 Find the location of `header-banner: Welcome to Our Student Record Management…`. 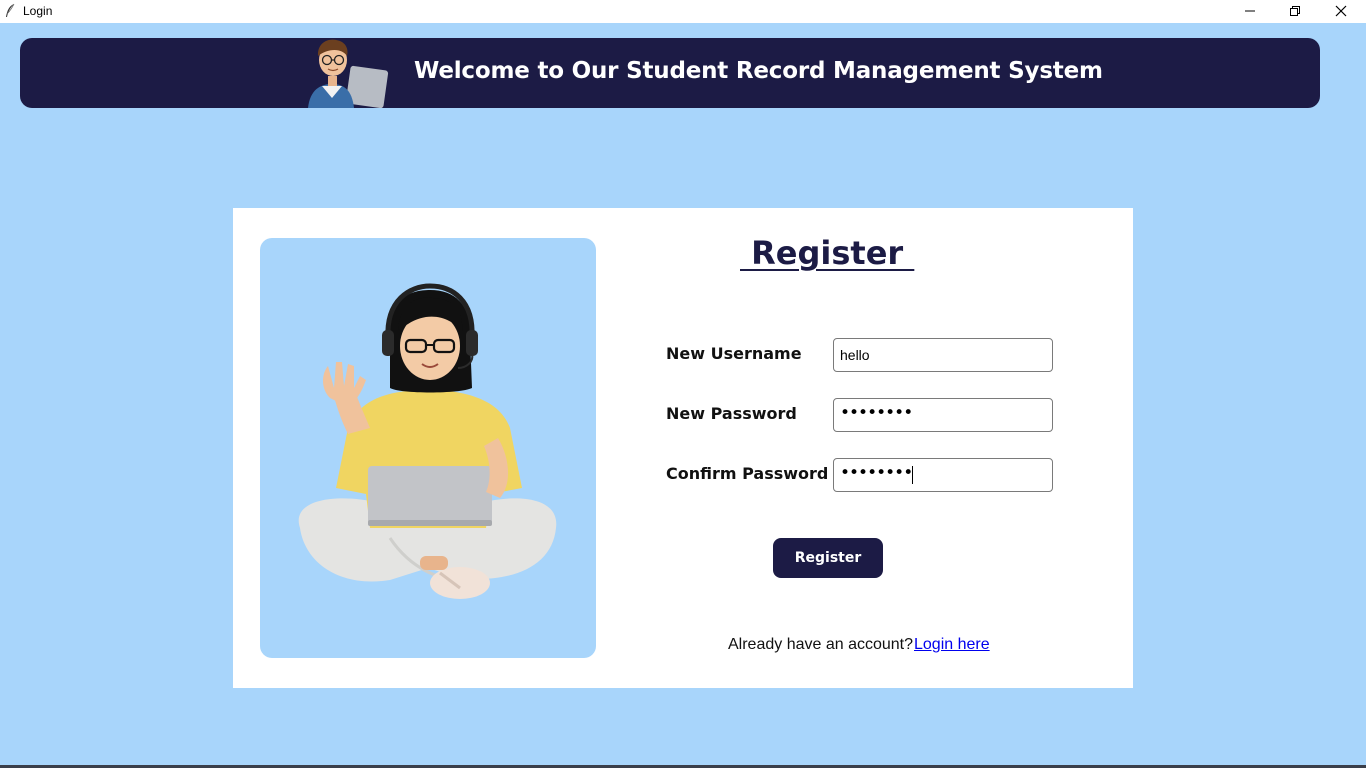

header-banner: Welcome to Our Student Record Management… is located at coordinates (670, 73).